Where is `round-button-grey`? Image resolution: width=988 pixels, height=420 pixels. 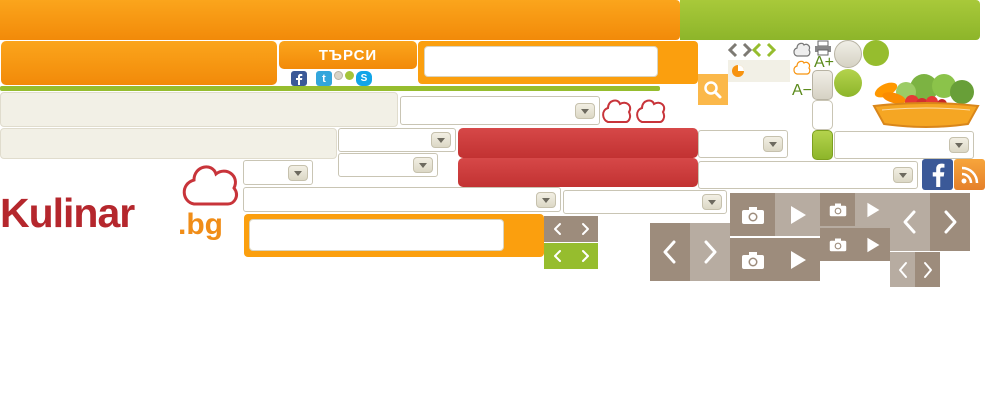
round-button-grey is located at coordinates (848, 54).